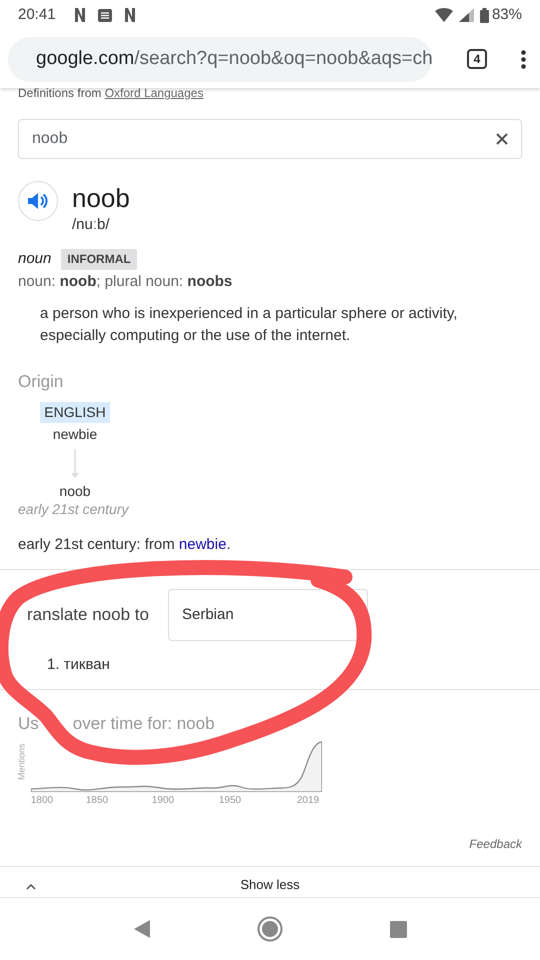  What do you see at coordinates (270, 139) in the screenshot?
I see `search-field: noob` at bounding box center [270, 139].